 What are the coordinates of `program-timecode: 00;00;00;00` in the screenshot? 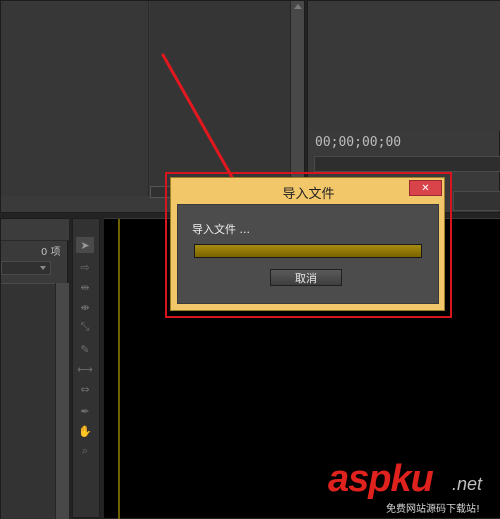 It's located at (358, 142).